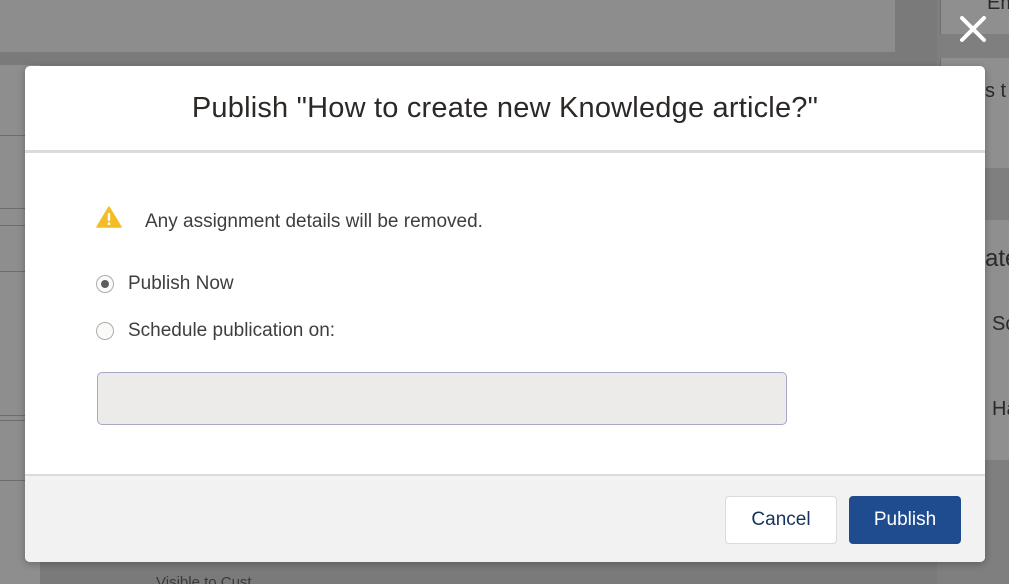  I want to click on publish-now-option: Publish Now, so click(165, 284).